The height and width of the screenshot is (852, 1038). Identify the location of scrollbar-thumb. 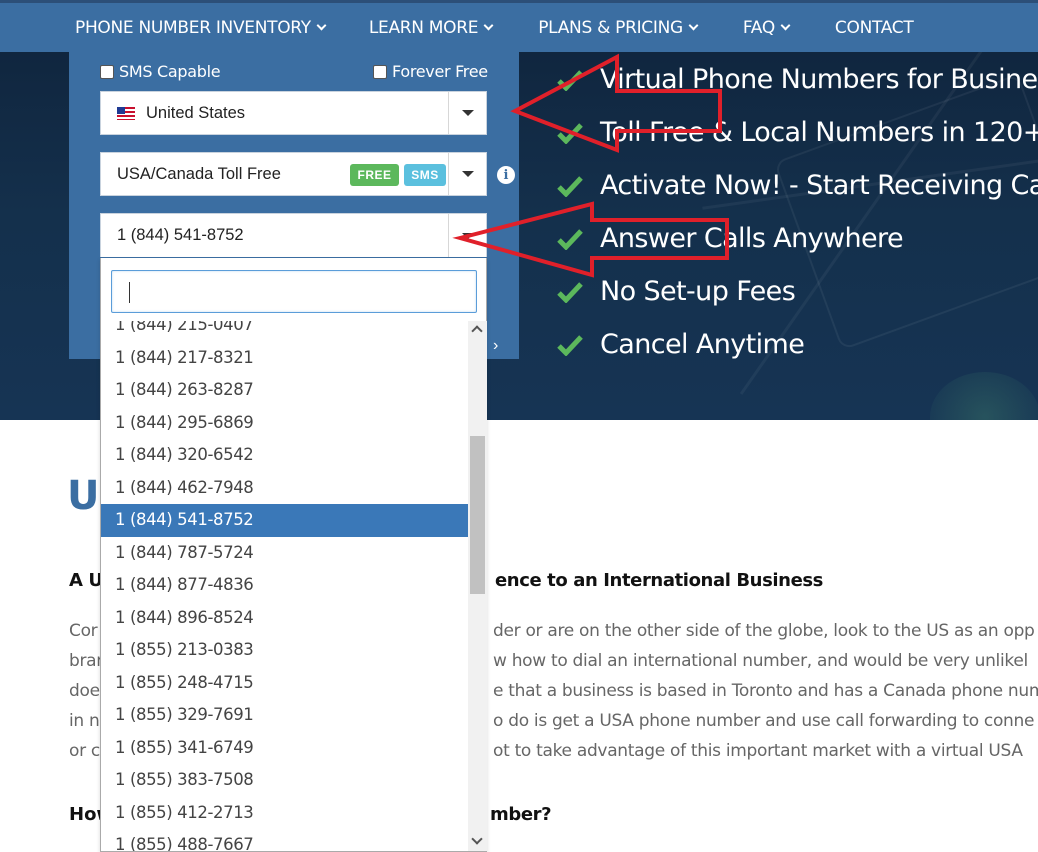
(477, 515).